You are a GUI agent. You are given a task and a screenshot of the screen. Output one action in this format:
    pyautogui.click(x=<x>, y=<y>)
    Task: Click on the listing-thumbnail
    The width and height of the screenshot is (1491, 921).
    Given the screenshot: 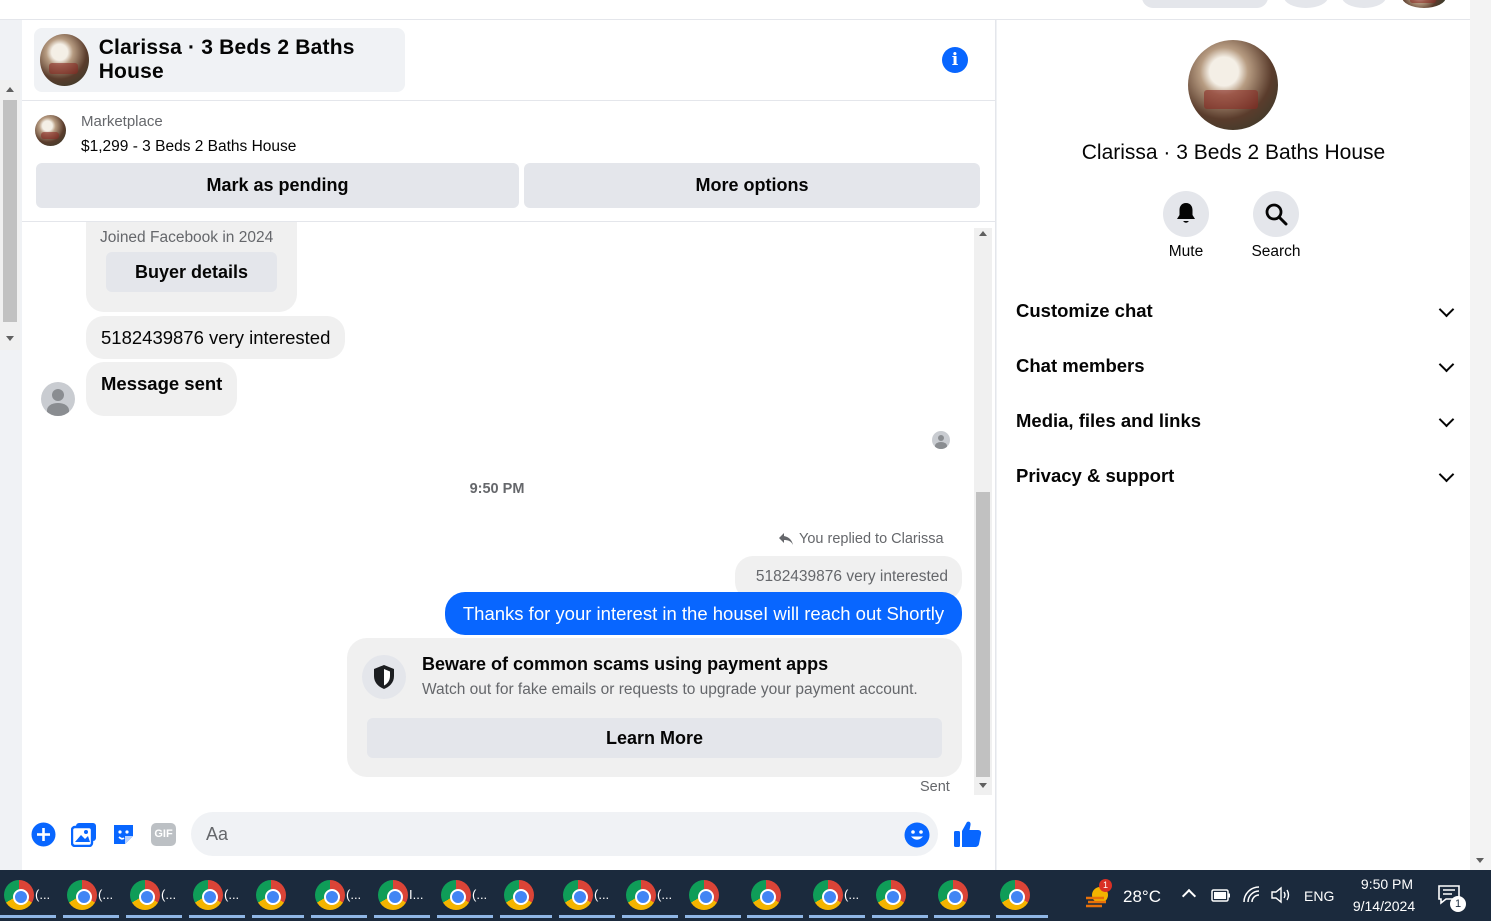 What is the action you would take?
    pyautogui.click(x=50, y=130)
    